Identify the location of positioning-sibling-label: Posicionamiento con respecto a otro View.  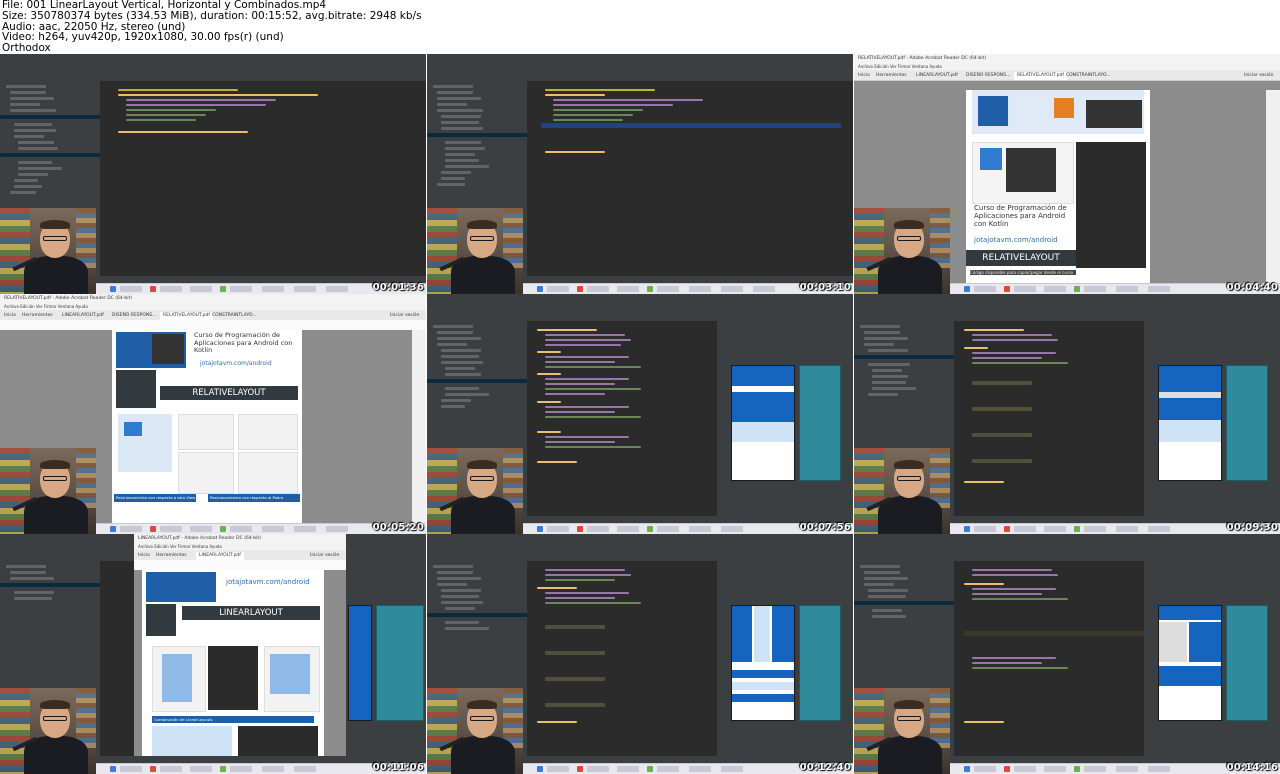
(155, 498).